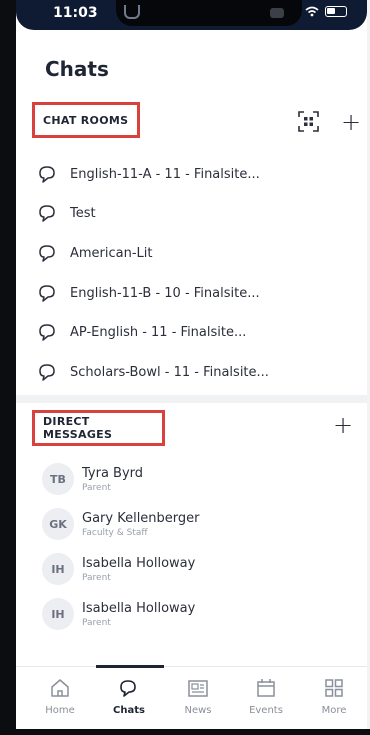  Describe the element at coordinates (351, 122) in the screenshot. I see `add-chat-room-icon: +` at that location.